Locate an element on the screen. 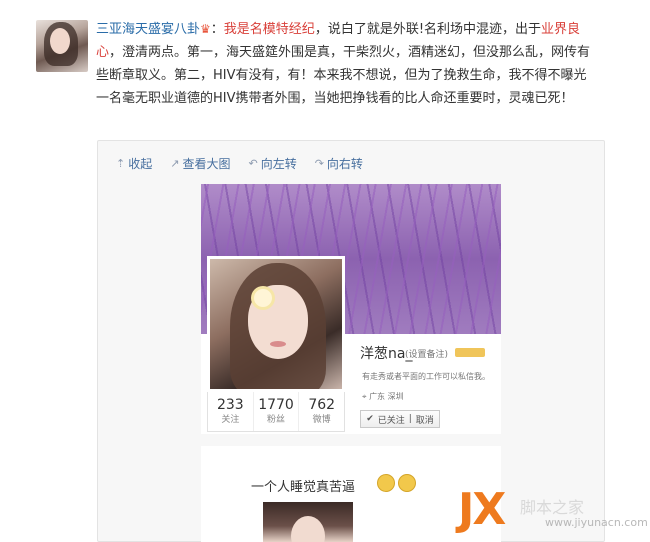 The height and width of the screenshot is (542, 650). flower-icon is located at coordinates (263, 298).